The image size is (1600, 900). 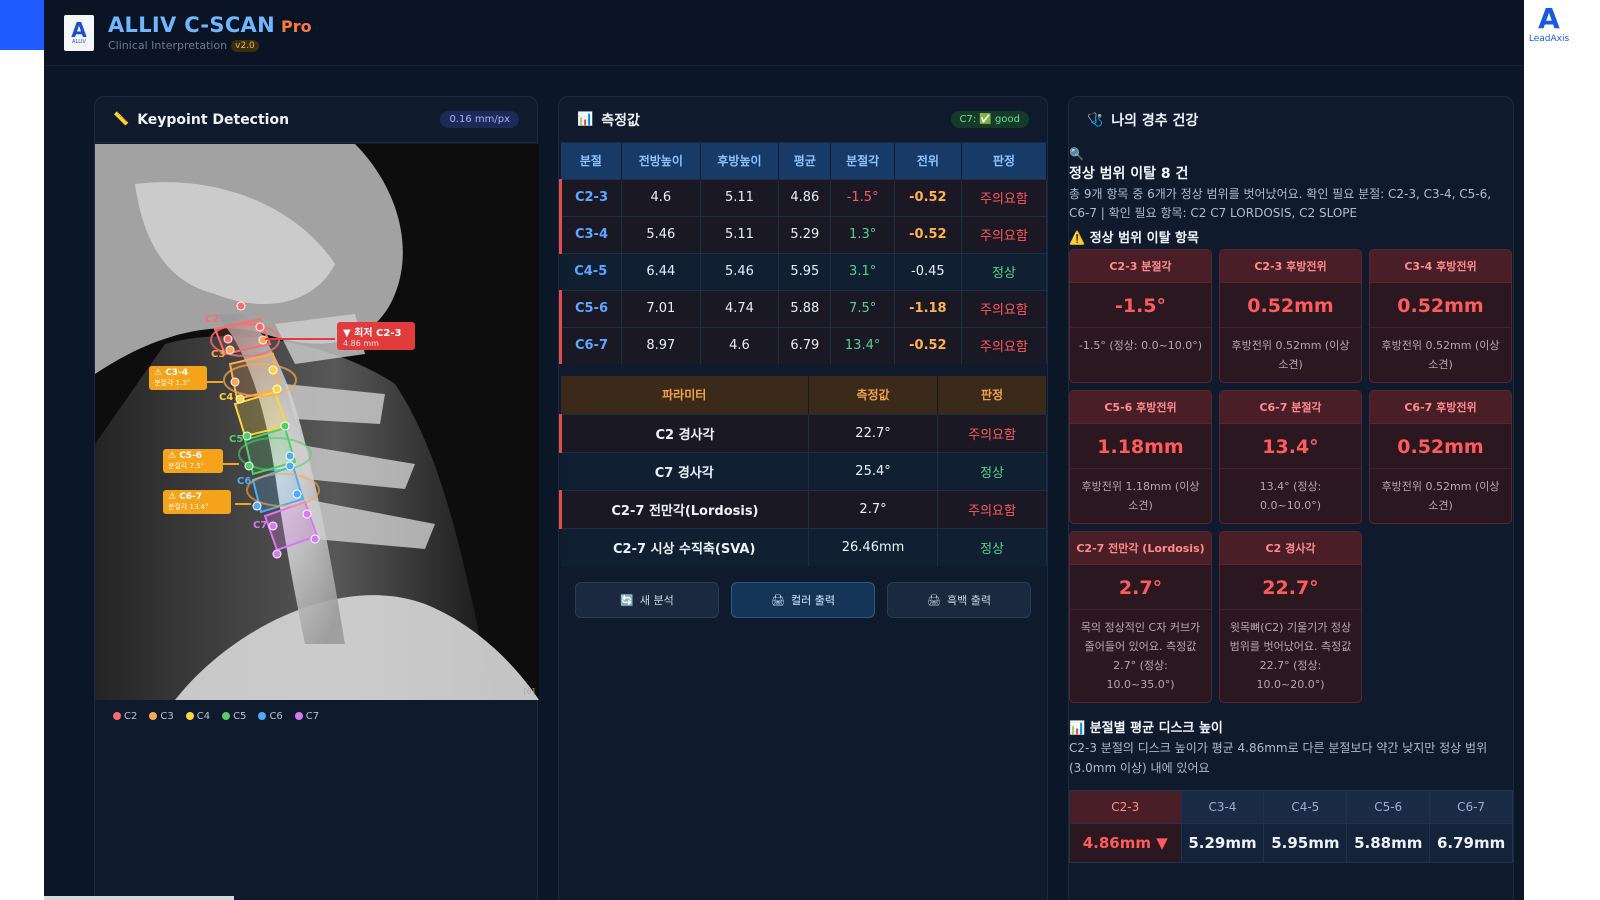 I want to click on disc-seg: C5-6, so click(x=1388, y=807).